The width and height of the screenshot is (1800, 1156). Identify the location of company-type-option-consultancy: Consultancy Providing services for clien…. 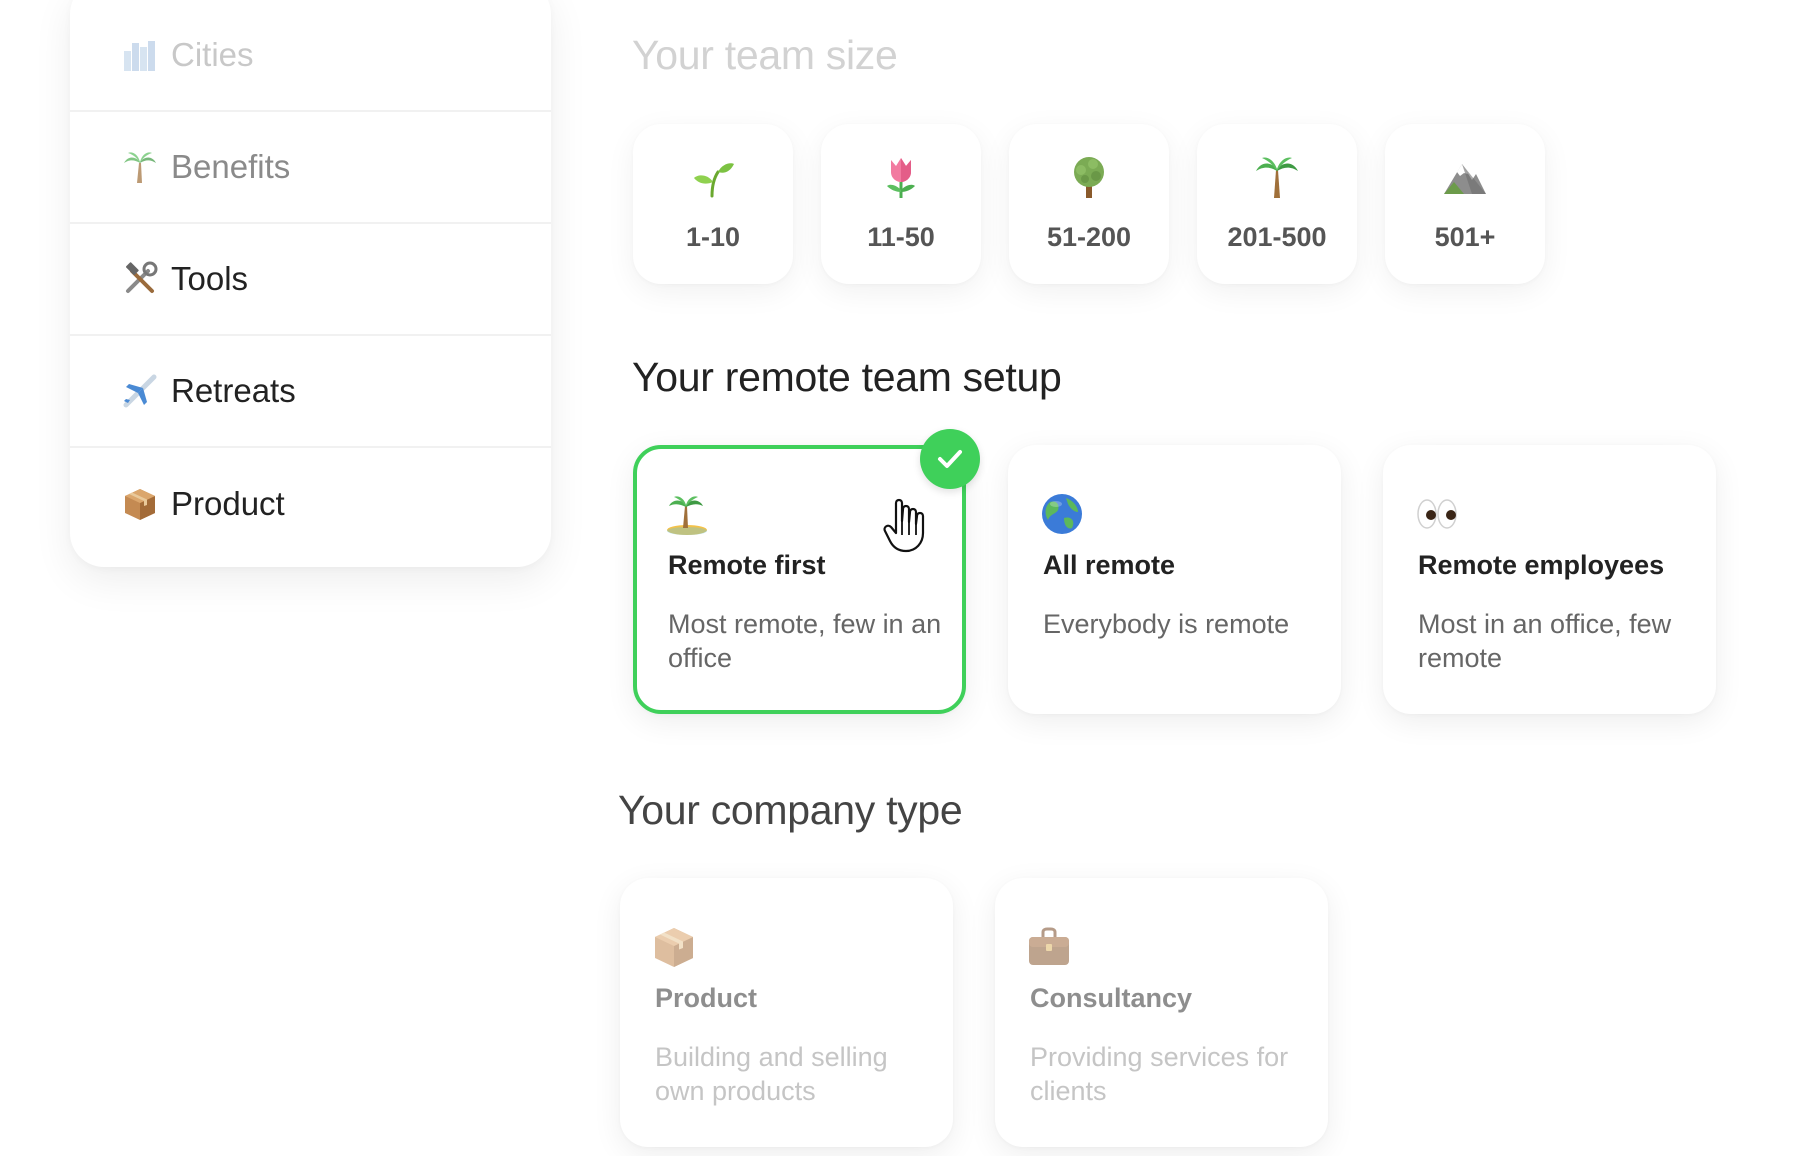
(1161, 1012).